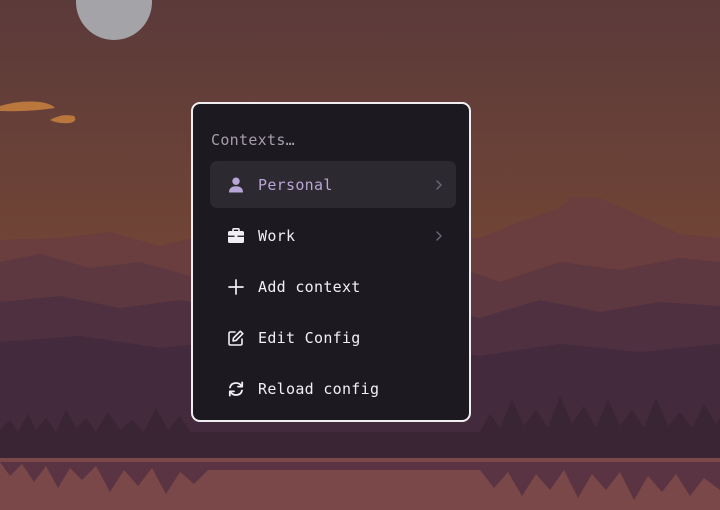  I want to click on menu-item-edit-config: Edit Config, so click(333, 337).